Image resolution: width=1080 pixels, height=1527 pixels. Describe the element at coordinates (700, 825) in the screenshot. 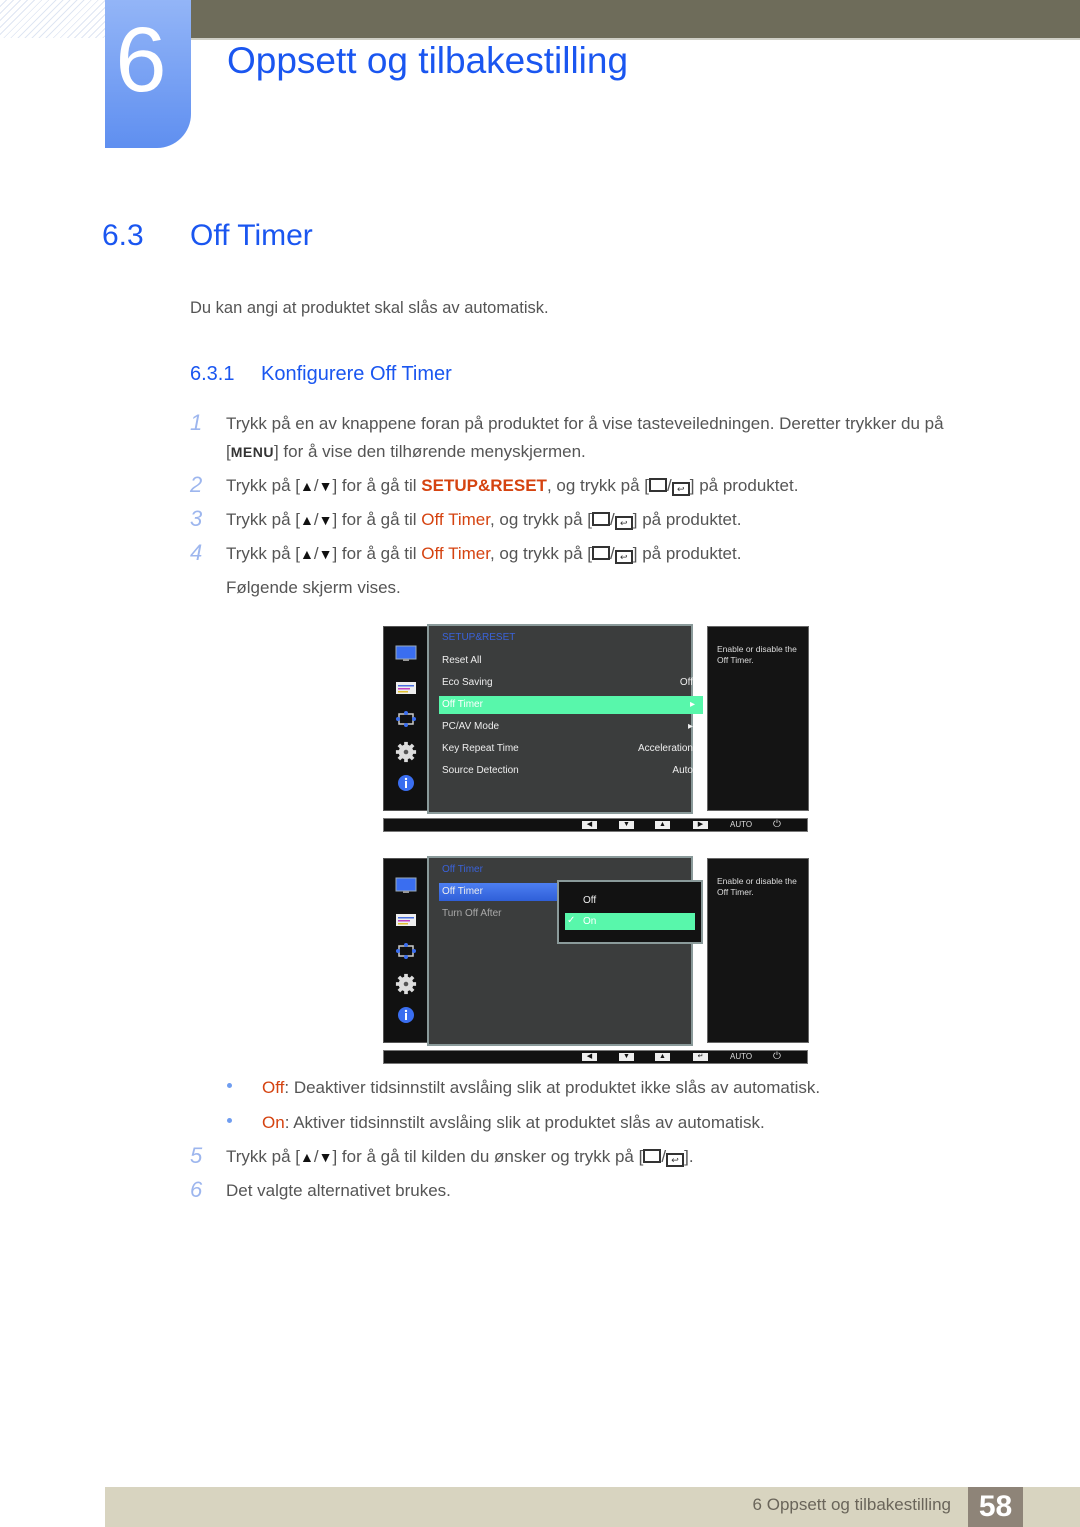

I see `right-button-icon: ▶` at that location.